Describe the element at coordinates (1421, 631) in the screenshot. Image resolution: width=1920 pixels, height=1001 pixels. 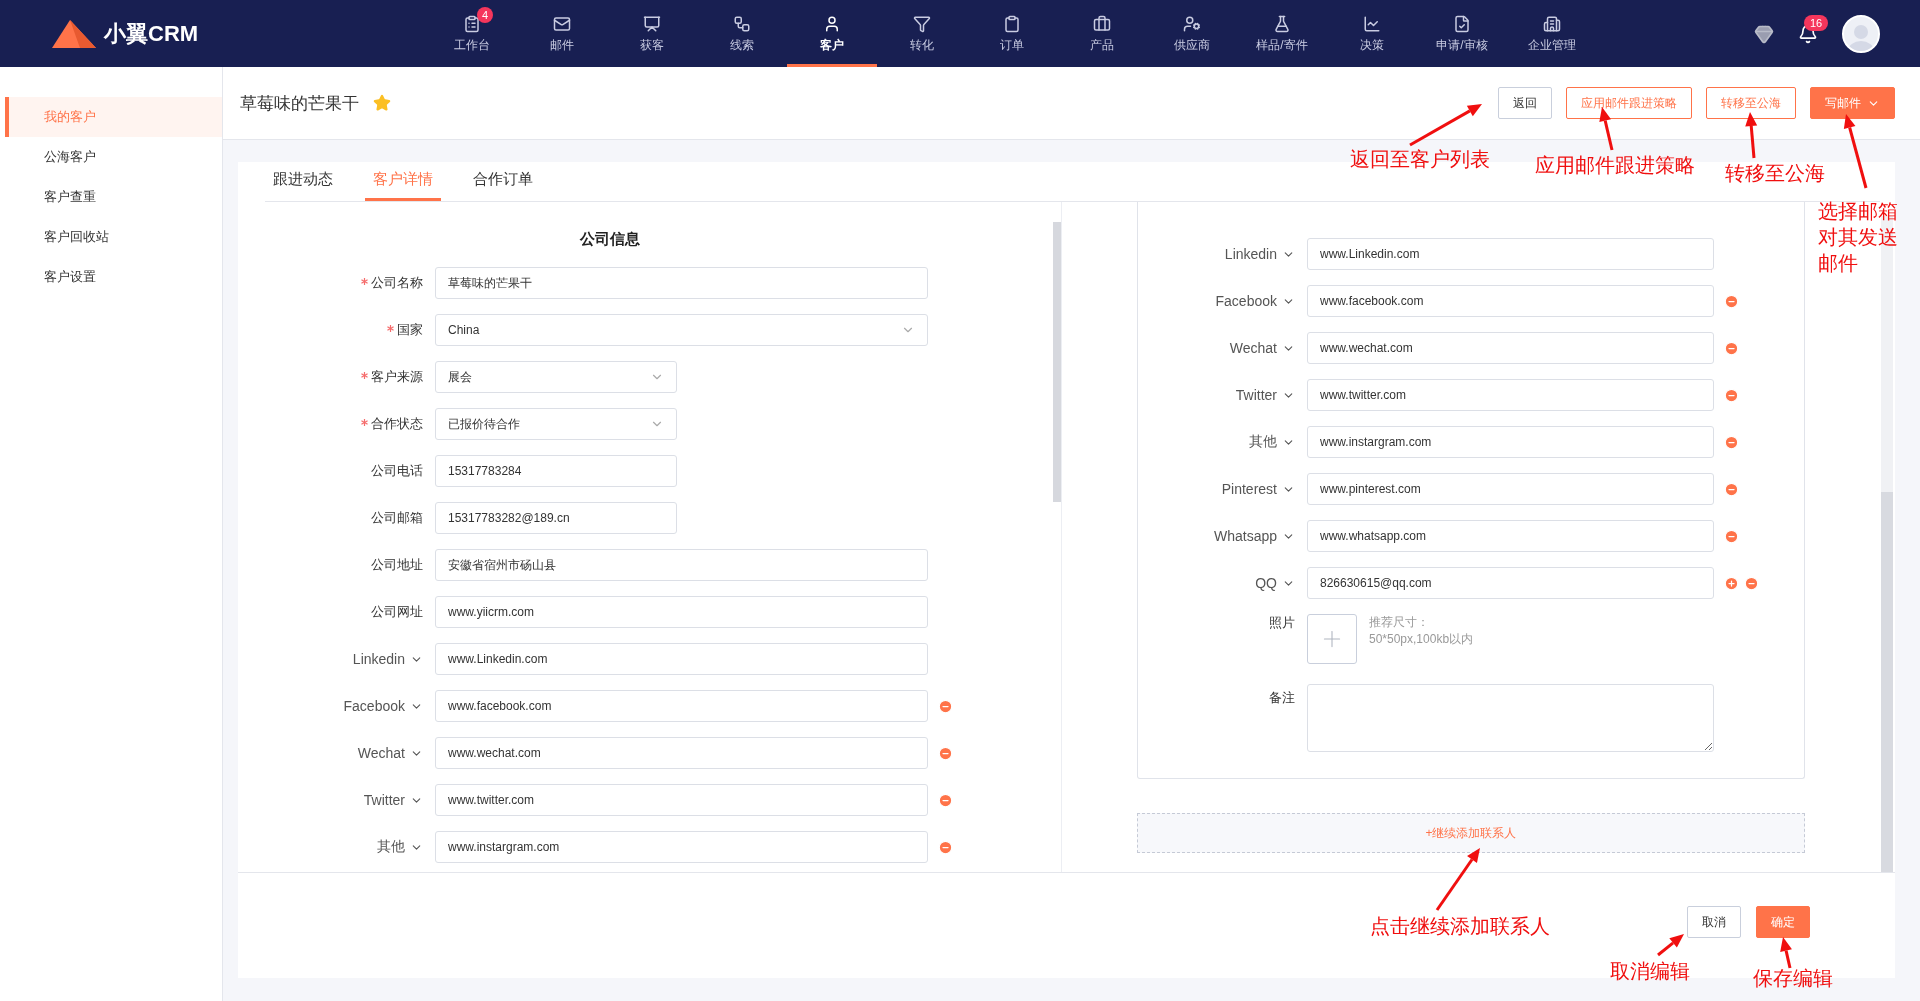
I see `upload-hint: 推荐尺寸： 50*50px,100kb以内` at that location.